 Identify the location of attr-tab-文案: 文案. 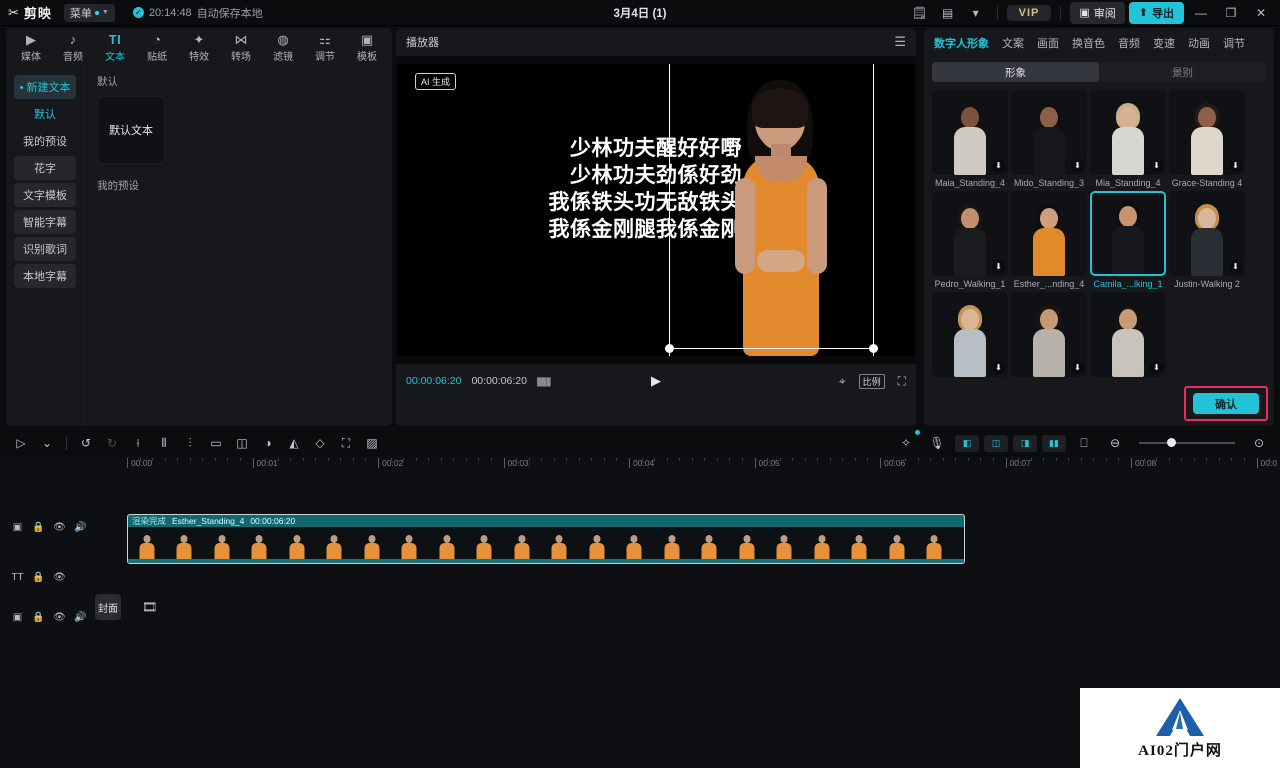
(1013, 43).